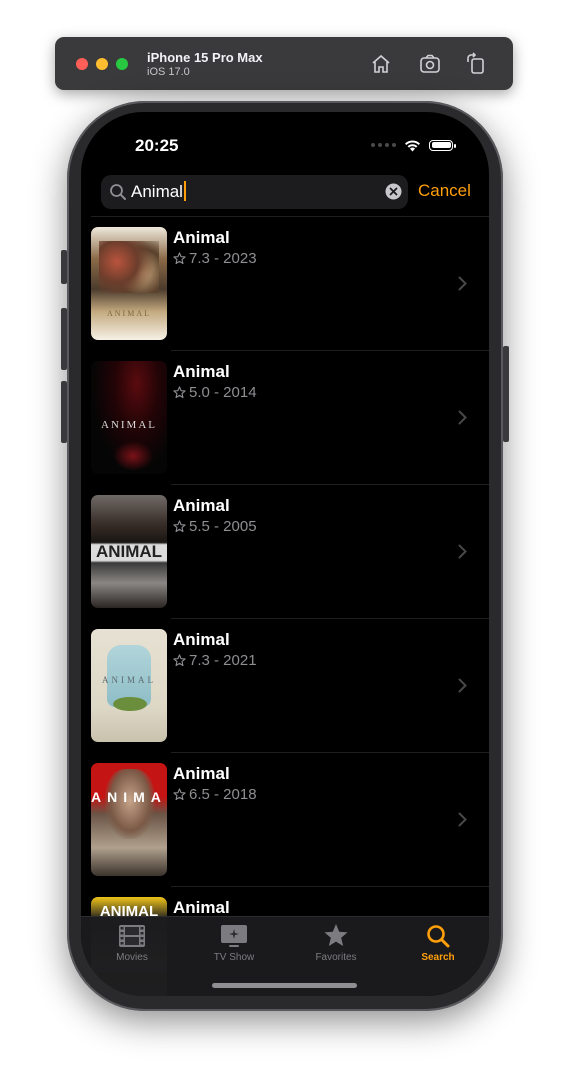 The height and width of the screenshot is (1086, 568). I want to click on wifi-icon, so click(412, 145).